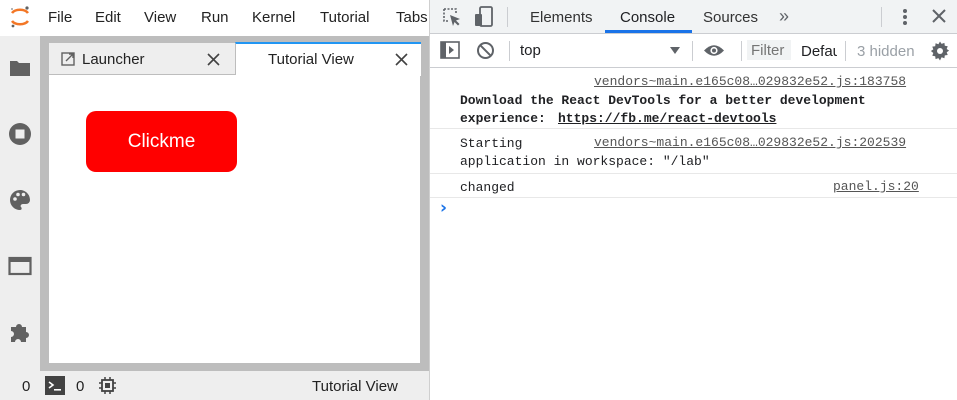 Image resolution: width=957 pixels, height=400 pixels. Describe the element at coordinates (355, 386) in the screenshot. I see `status-current-document: Tutorial View` at that location.